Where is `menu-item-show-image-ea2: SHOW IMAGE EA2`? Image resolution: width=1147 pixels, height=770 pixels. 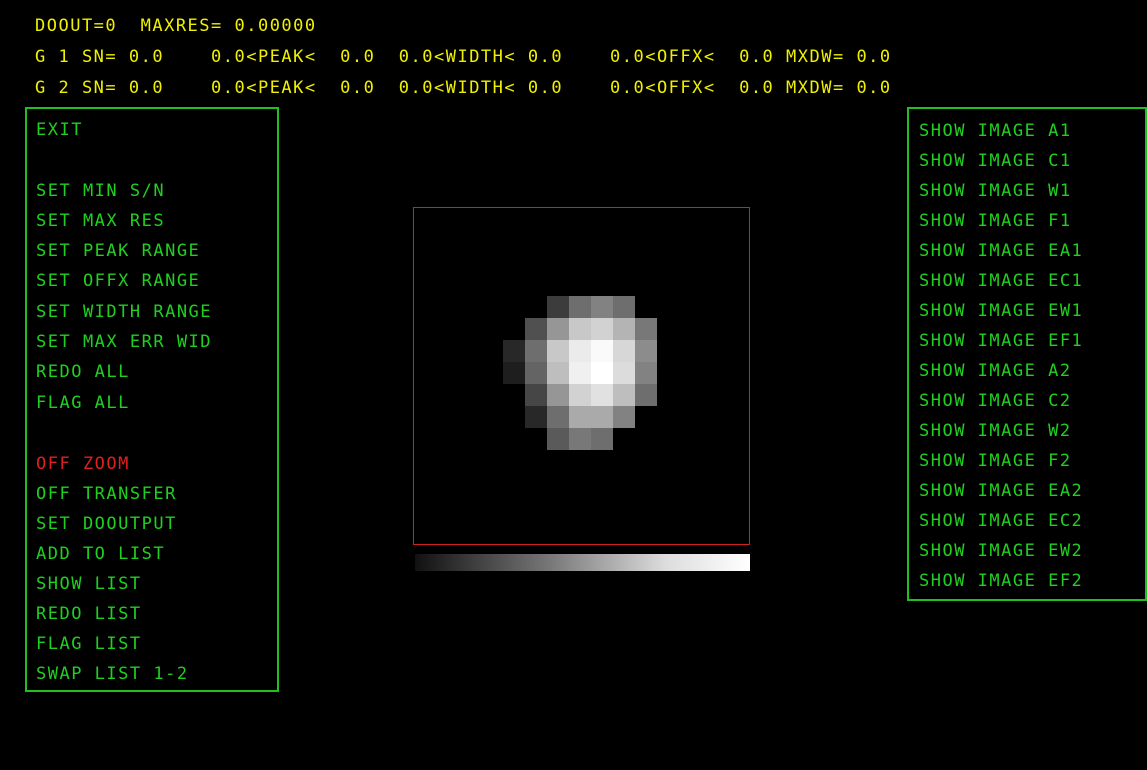
menu-item-show-image-ea2: SHOW IMAGE EA2 is located at coordinates (1001, 491).